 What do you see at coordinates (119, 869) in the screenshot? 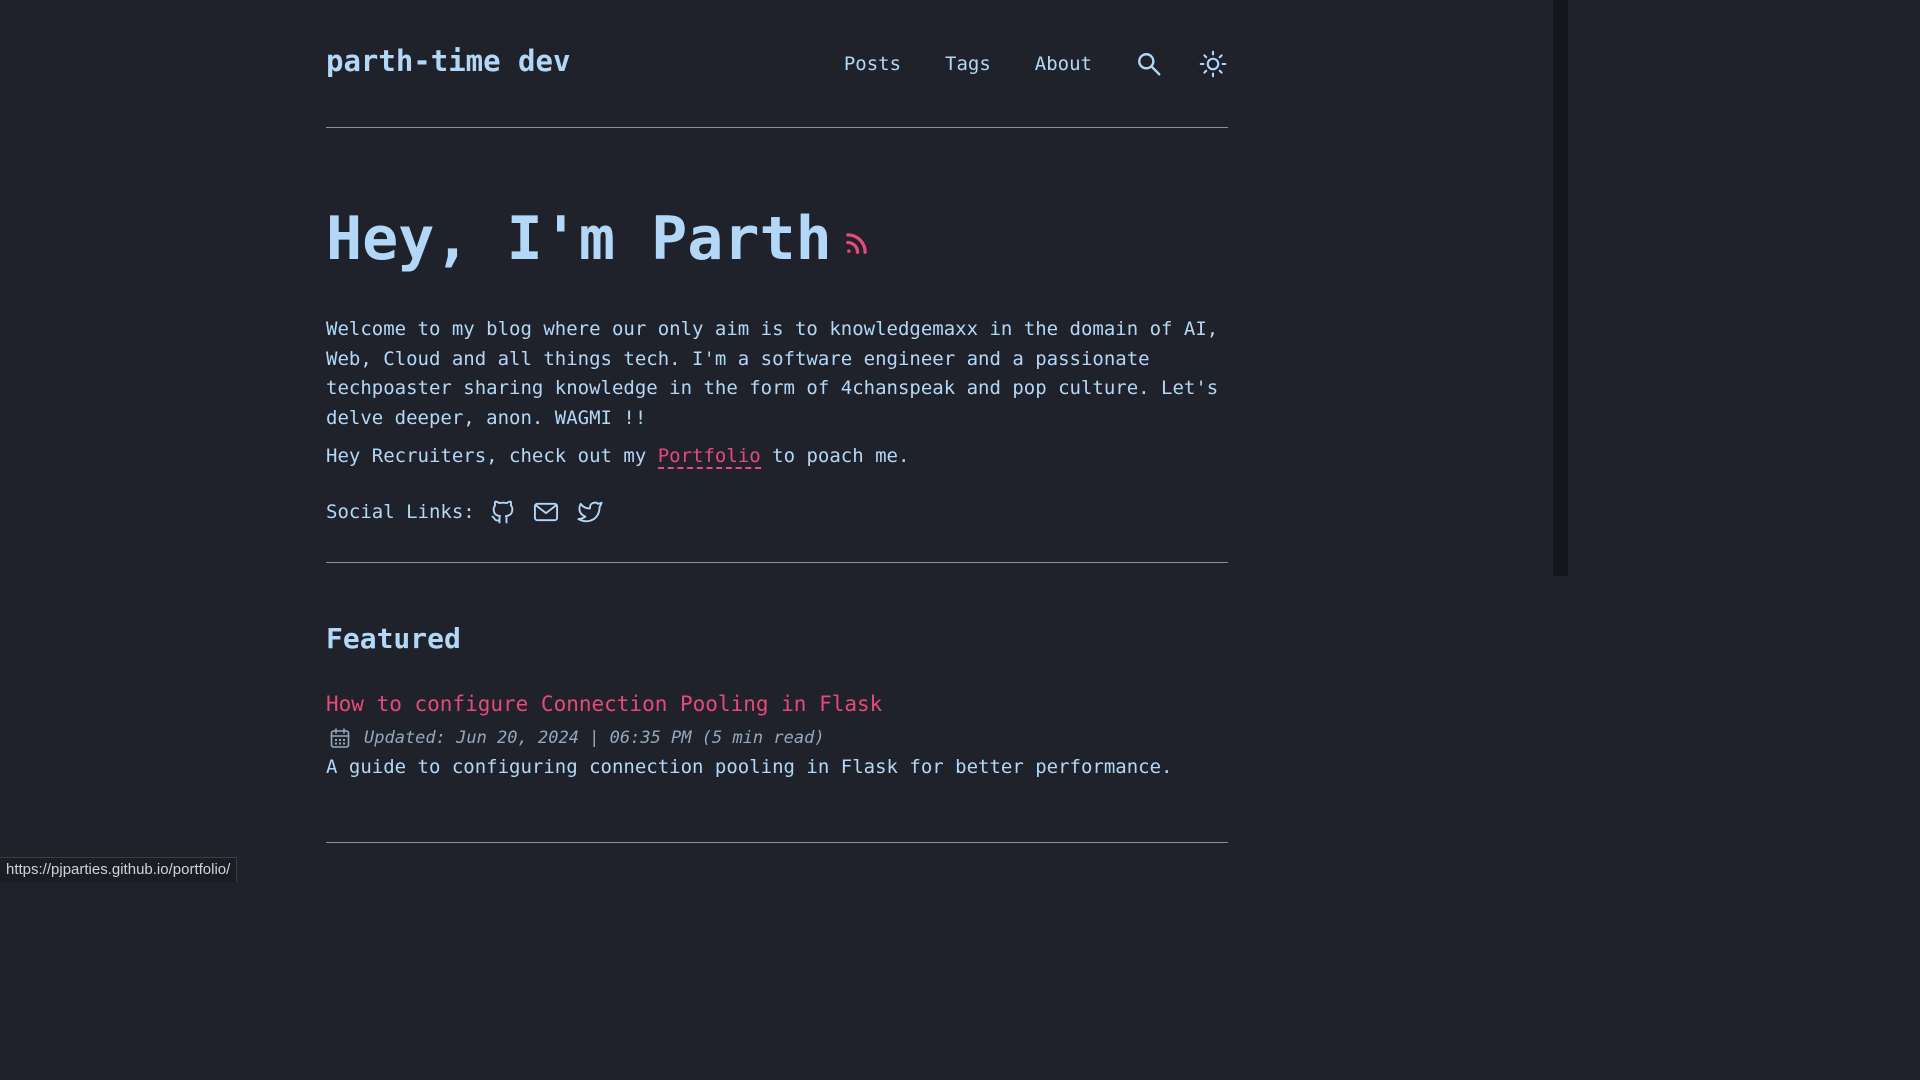
I see `link-status-bar: https://pjparties.github.io/portfolio/` at bounding box center [119, 869].